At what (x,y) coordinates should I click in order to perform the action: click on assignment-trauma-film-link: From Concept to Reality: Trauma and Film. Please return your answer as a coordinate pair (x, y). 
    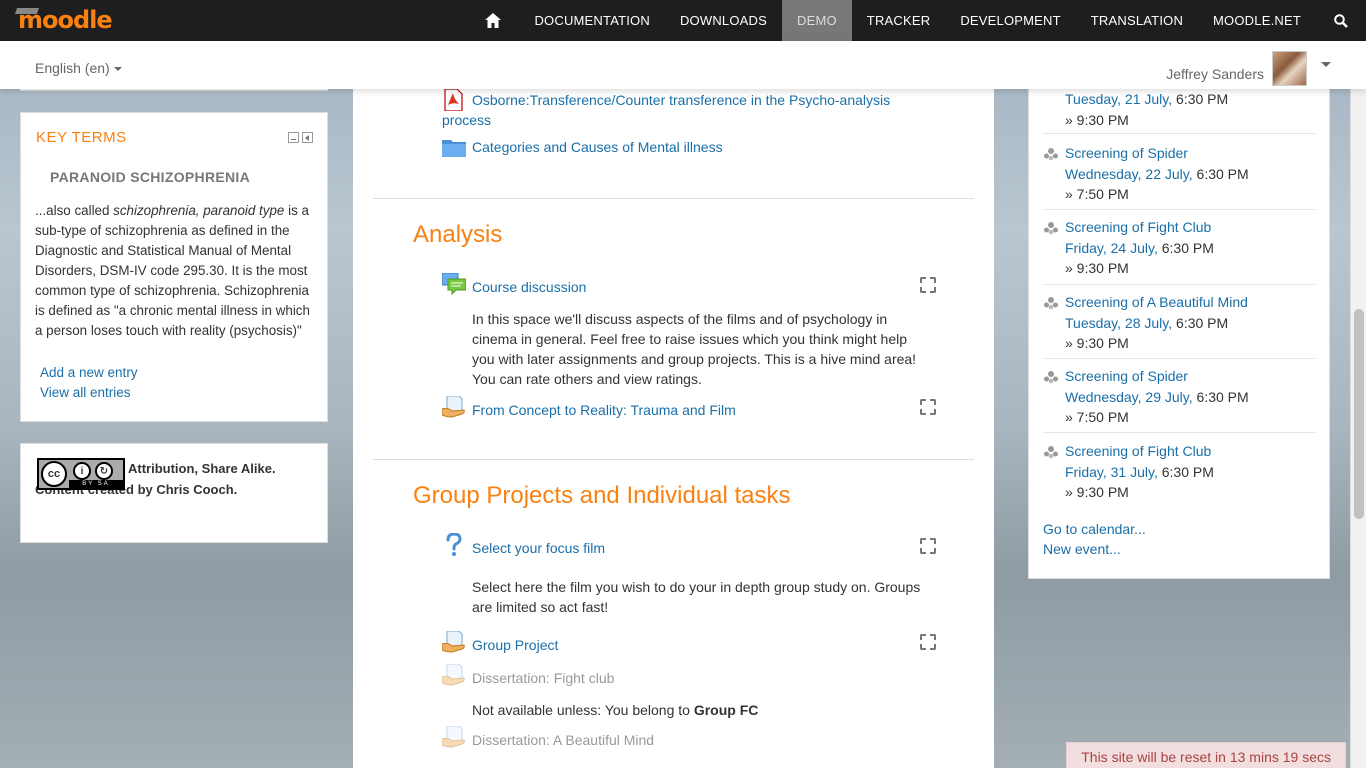
    Looking at the image, I should click on (604, 410).